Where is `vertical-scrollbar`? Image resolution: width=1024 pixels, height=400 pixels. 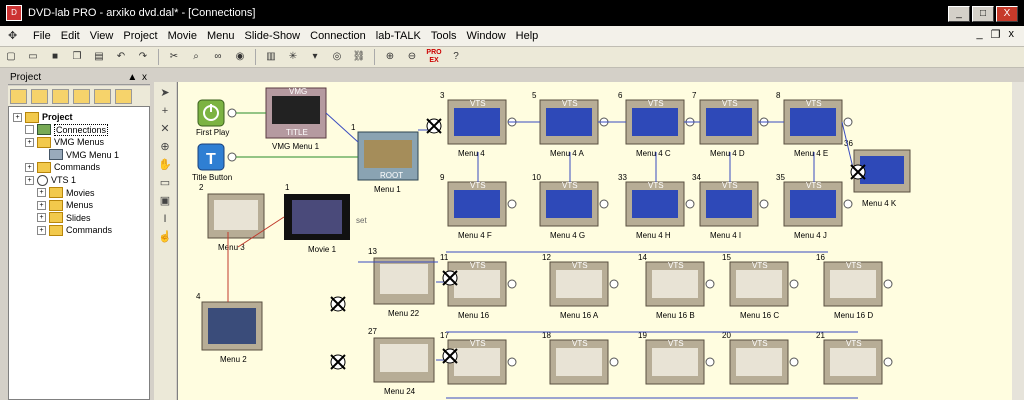 vertical-scrollbar is located at coordinates (1018, 241).